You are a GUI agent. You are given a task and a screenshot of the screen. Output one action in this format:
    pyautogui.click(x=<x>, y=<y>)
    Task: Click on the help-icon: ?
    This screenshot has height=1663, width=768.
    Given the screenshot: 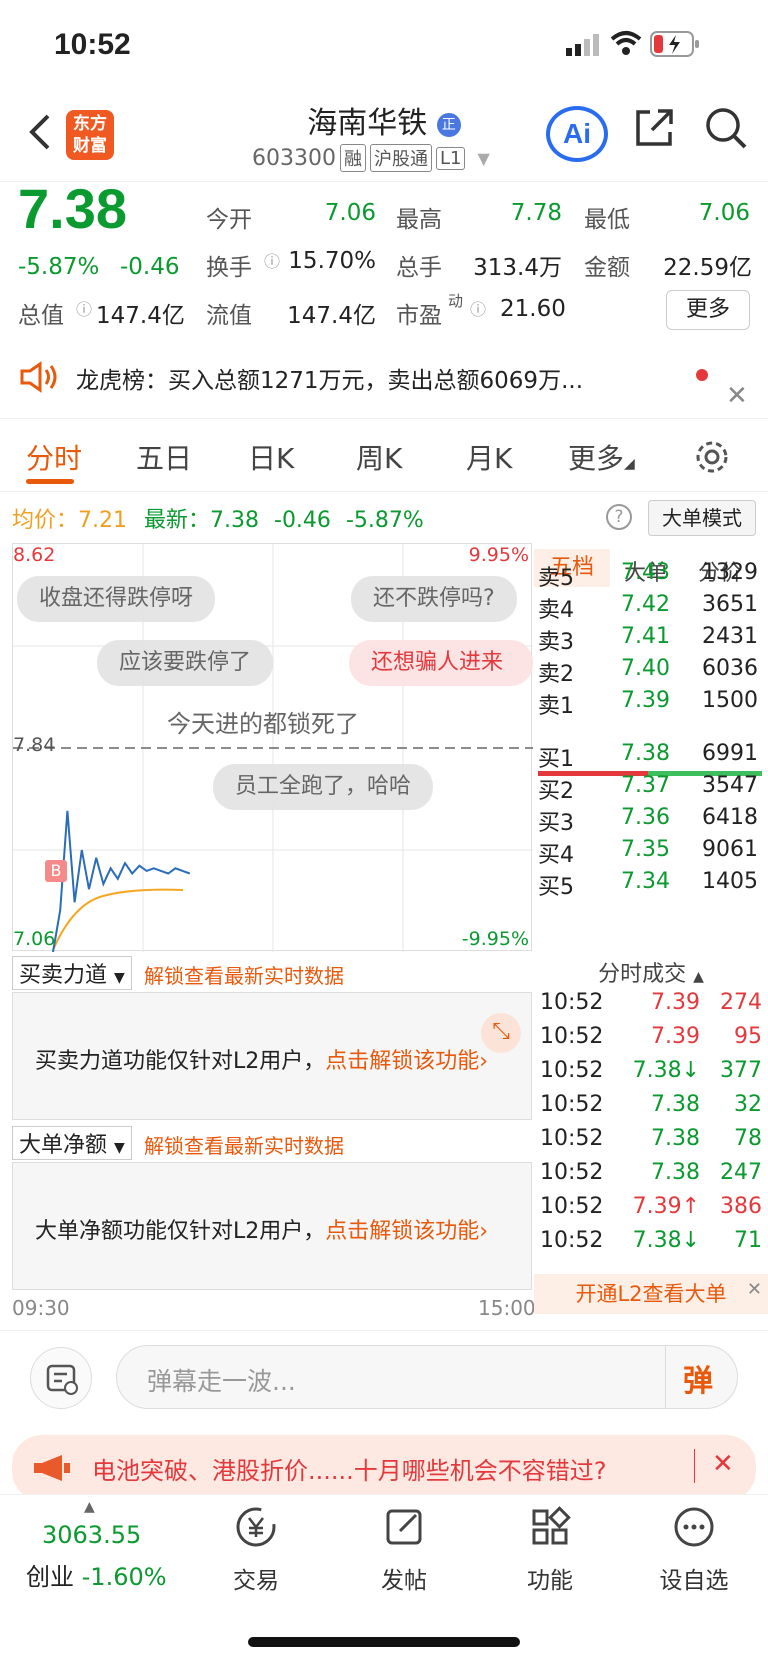 What is the action you would take?
    pyautogui.click(x=619, y=517)
    